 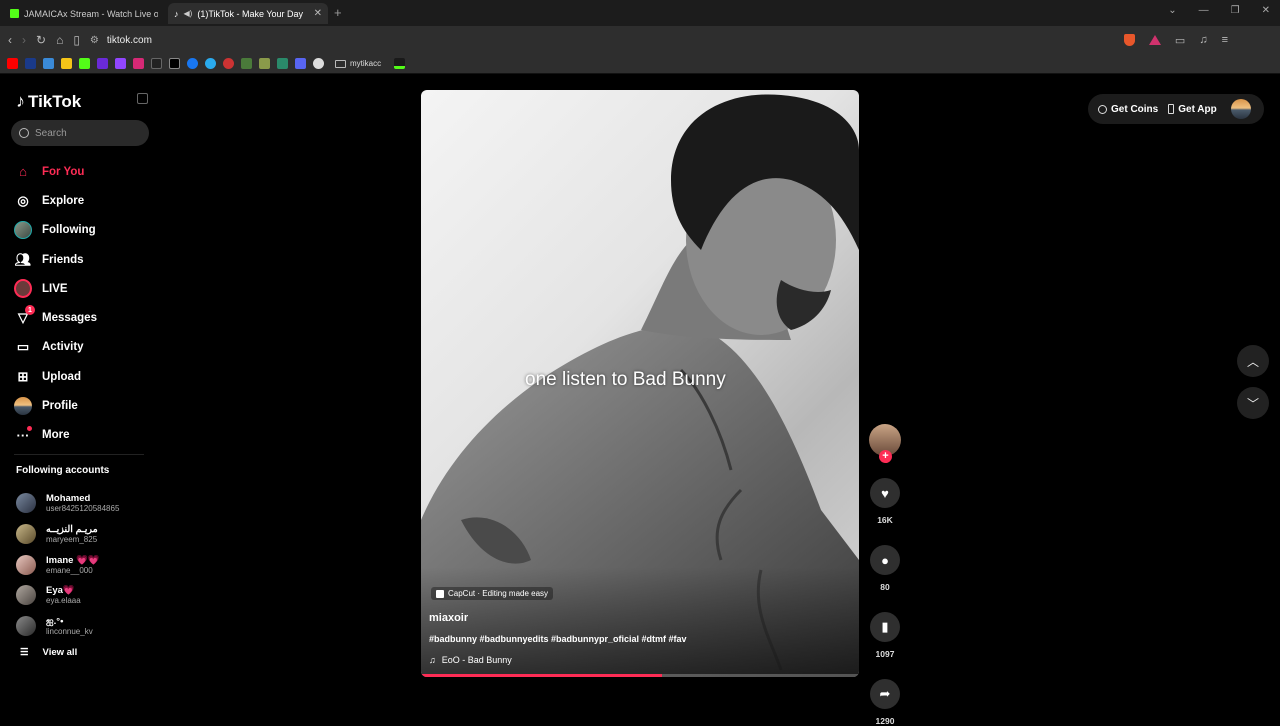 I want to click on get-coins-button: Get Coins, so click(x=1128, y=109).